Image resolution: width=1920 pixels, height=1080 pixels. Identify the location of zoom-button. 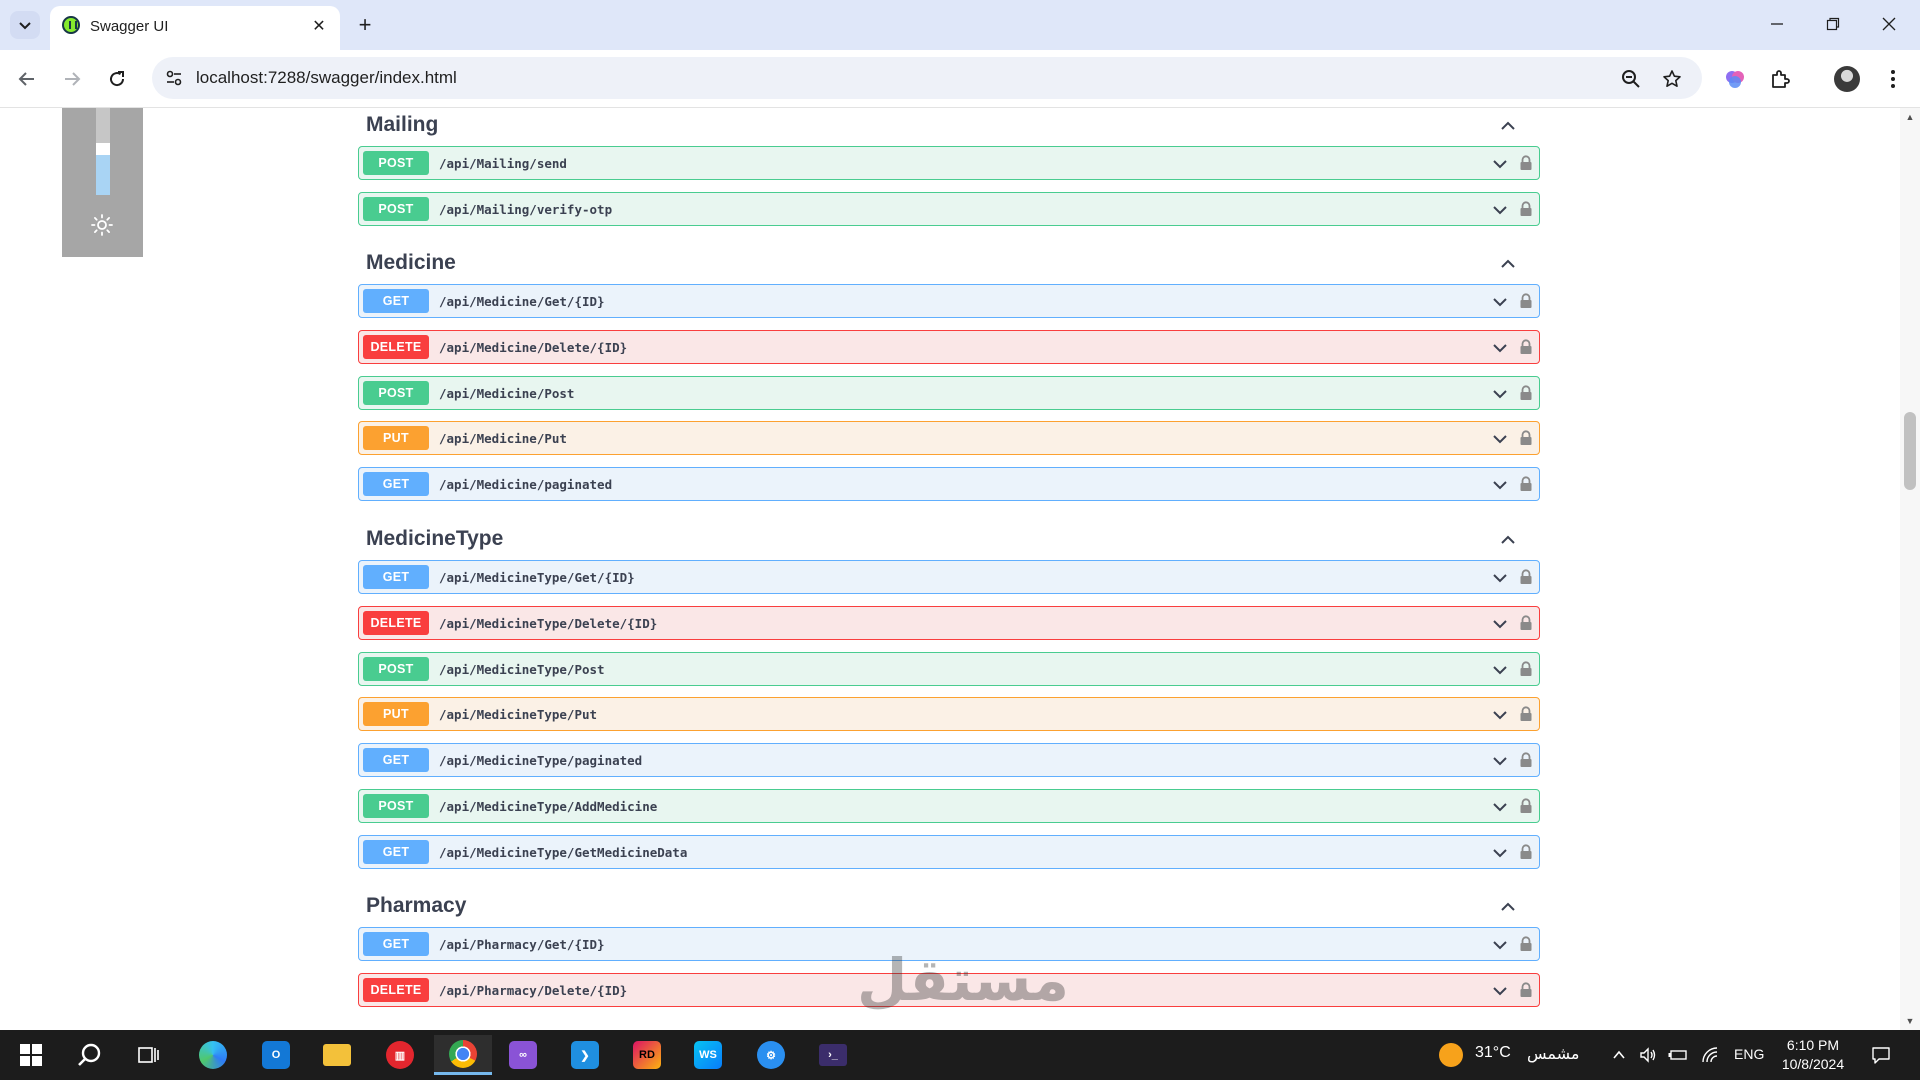
(1631, 79).